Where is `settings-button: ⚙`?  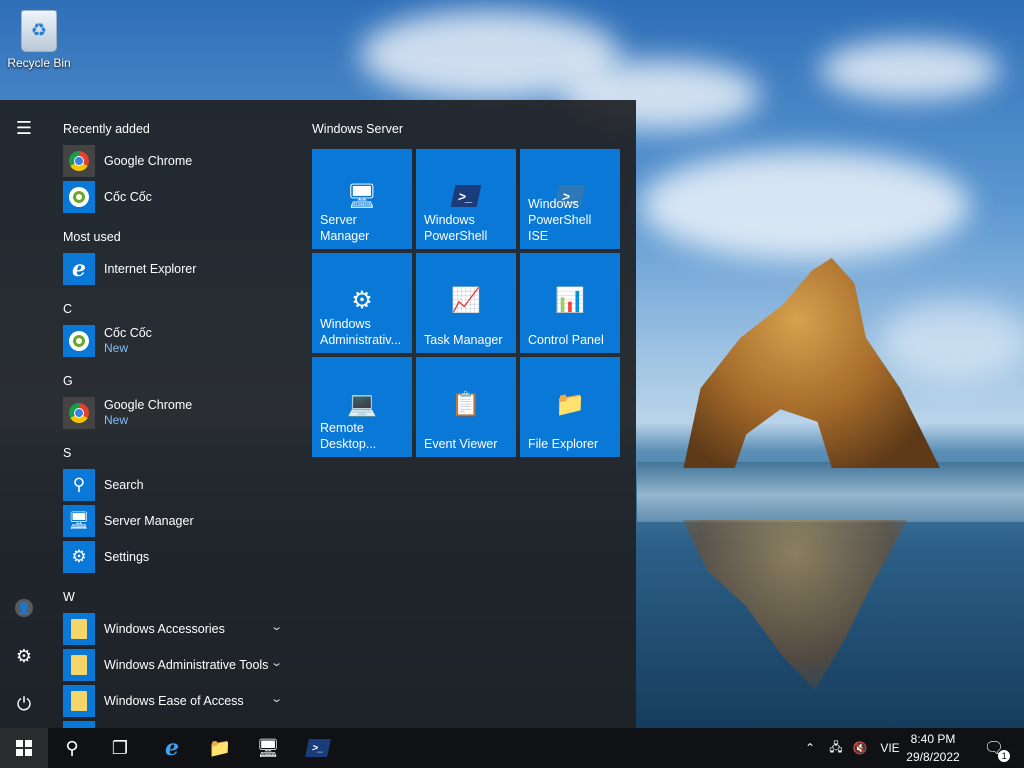
settings-button: ⚙ is located at coordinates (24, 656).